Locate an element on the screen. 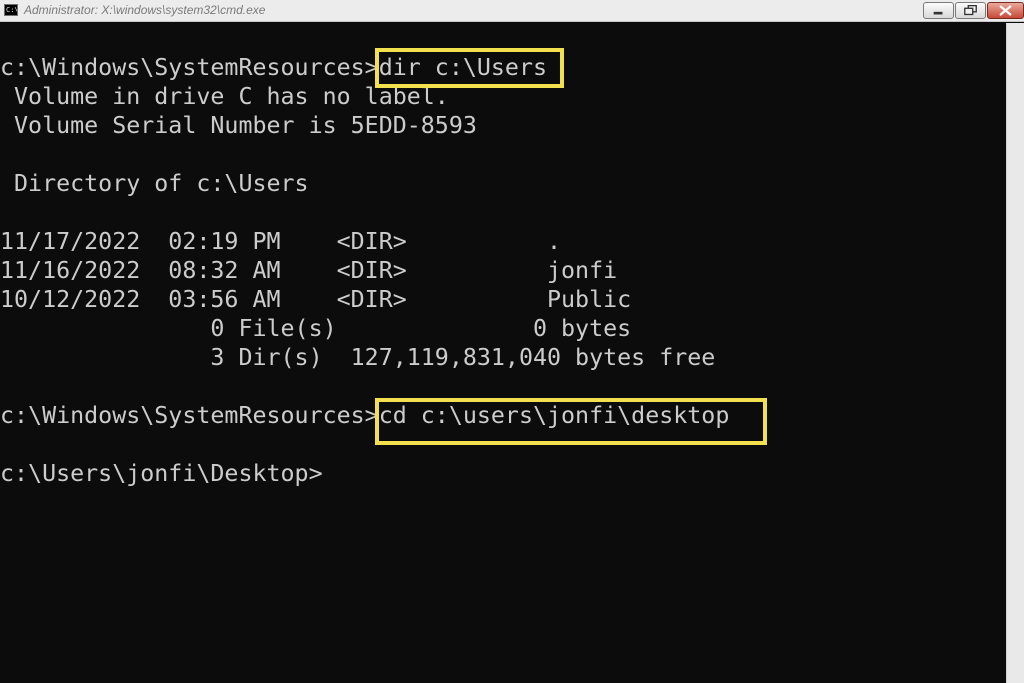 The height and width of the screenshot is (683, 1024). command-line-dir: c:\Windows\SystemResources>dir c:\Users is located at coordinates (274, 67).